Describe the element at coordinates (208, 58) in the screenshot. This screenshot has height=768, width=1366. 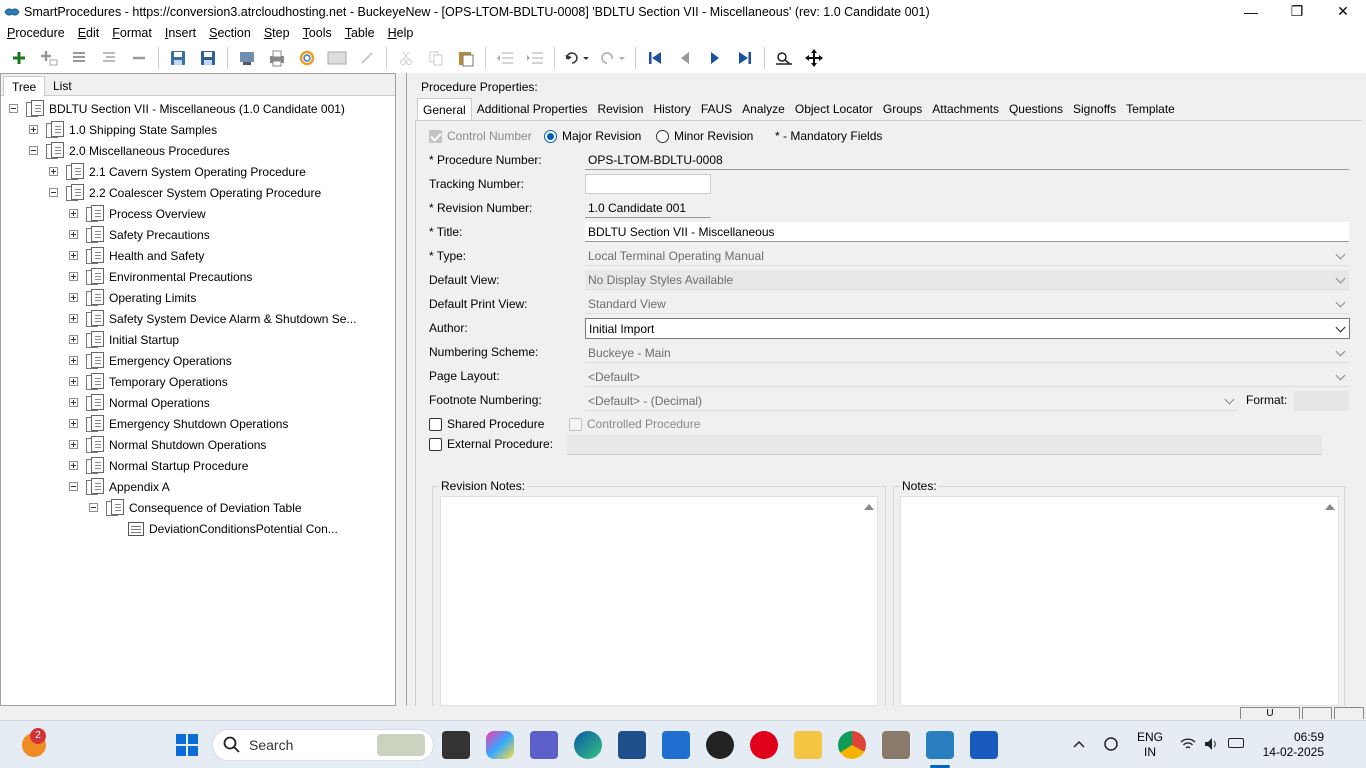
I see `save-icon` at that location.